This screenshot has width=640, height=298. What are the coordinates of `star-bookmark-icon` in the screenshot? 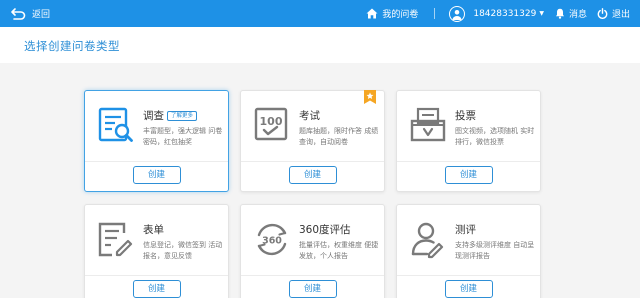 It's located at (370, 97).